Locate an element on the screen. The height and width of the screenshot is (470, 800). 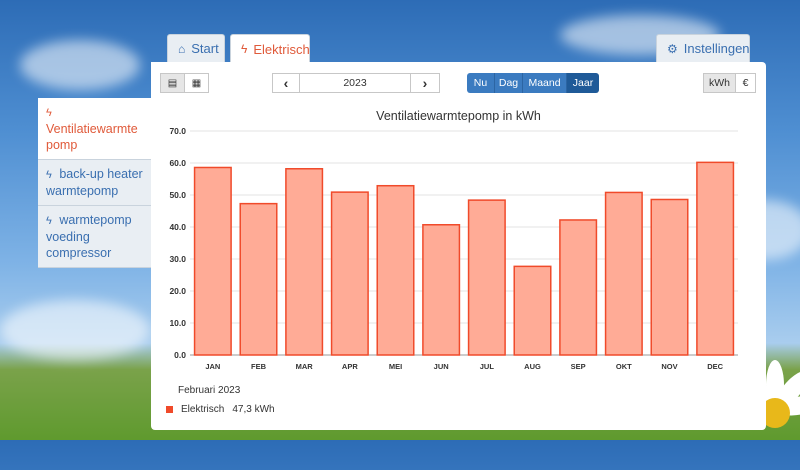
x-tick-label: JUL is located at coordinates (487, 366).